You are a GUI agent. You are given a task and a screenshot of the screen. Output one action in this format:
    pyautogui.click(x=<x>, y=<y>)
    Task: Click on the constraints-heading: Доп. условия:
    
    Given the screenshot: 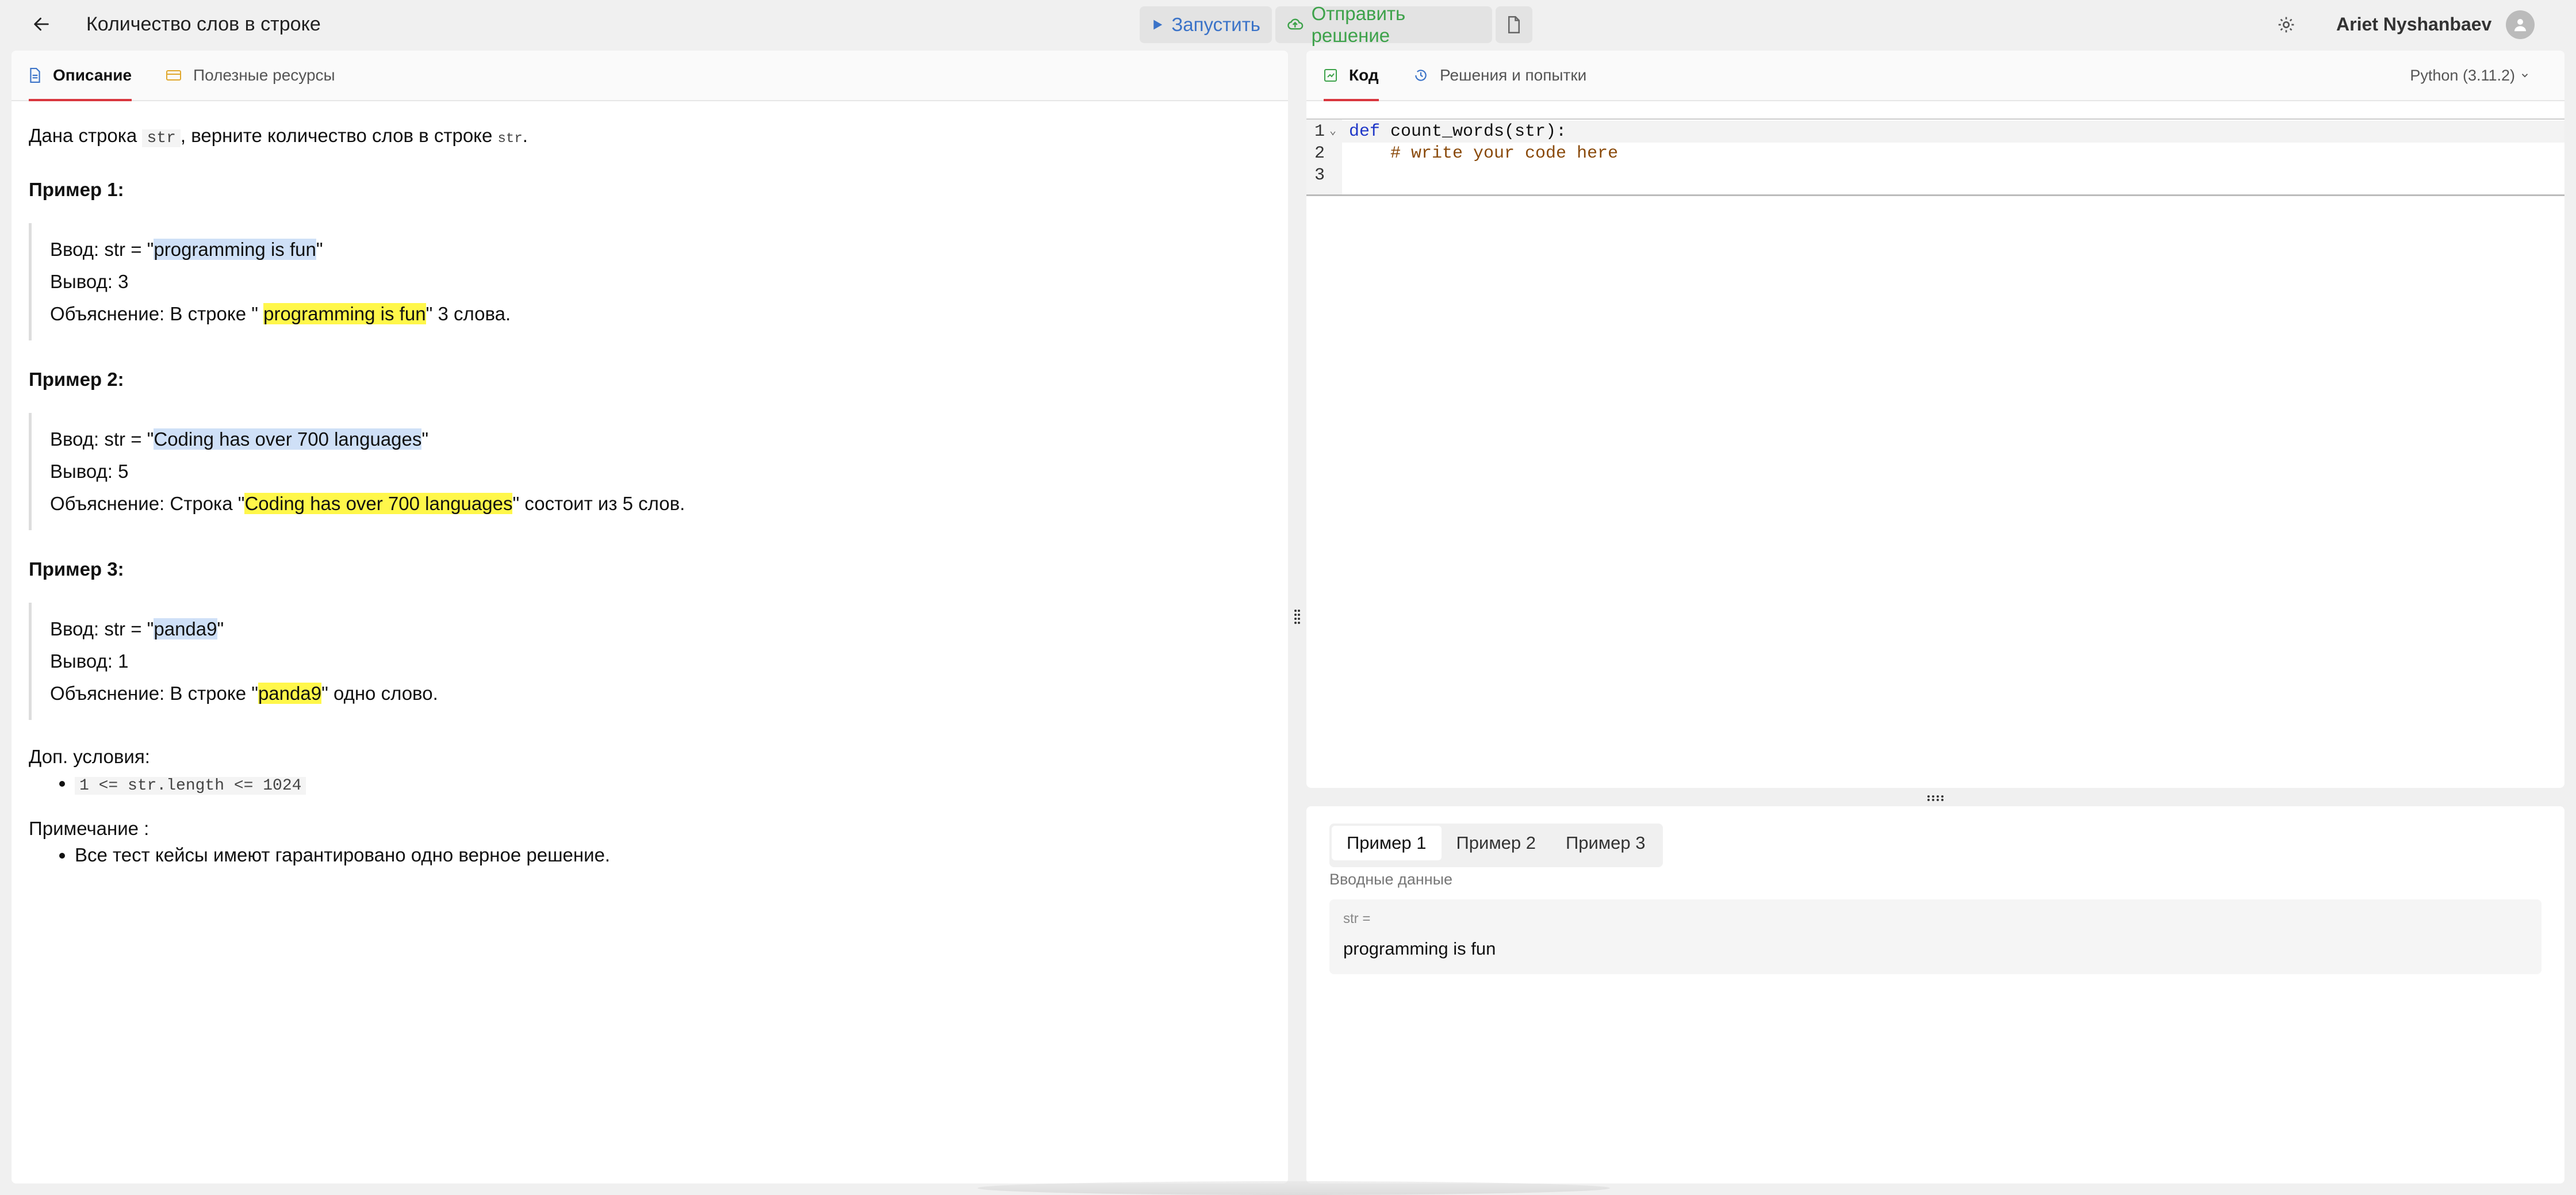 What is the action you would take?
    pyautogui.click(x=89, y=756)
    